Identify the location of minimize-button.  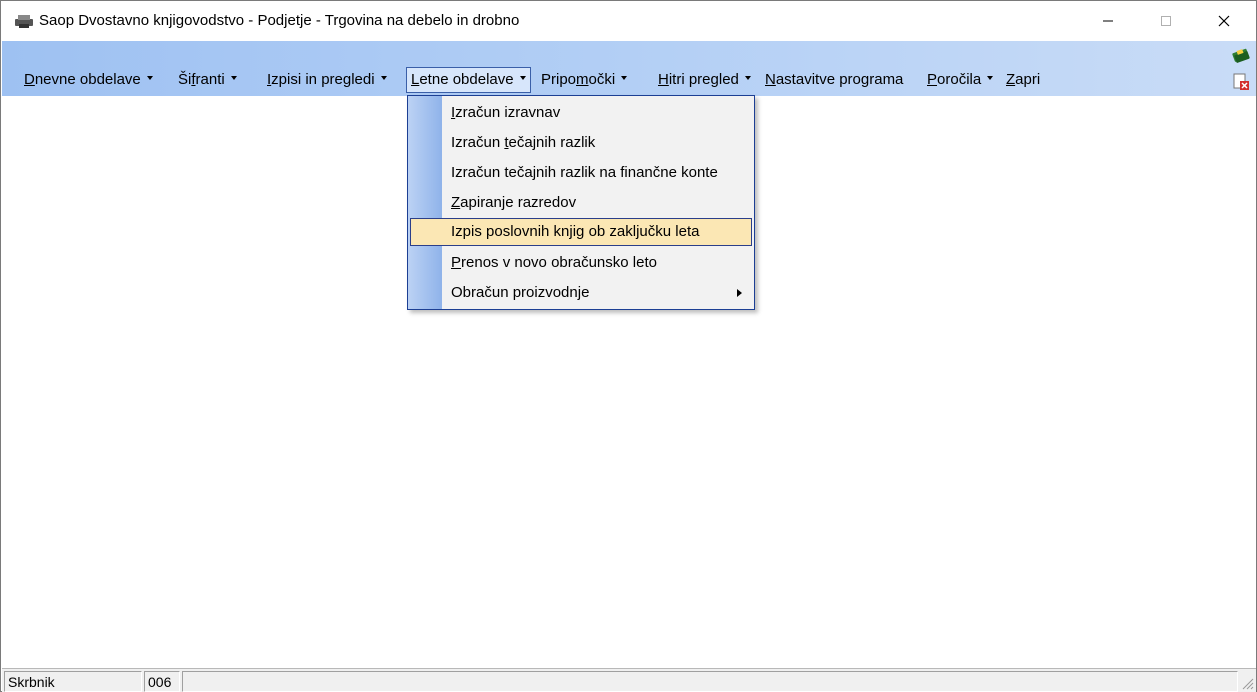
(1108, 21).